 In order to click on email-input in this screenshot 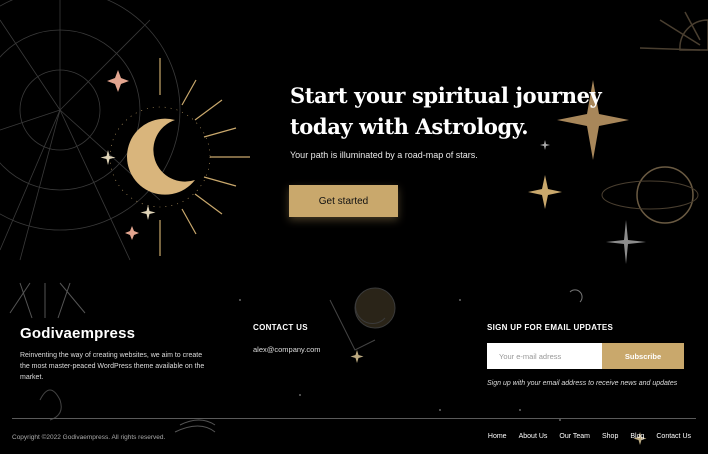, I will do `click(544, 356)`.